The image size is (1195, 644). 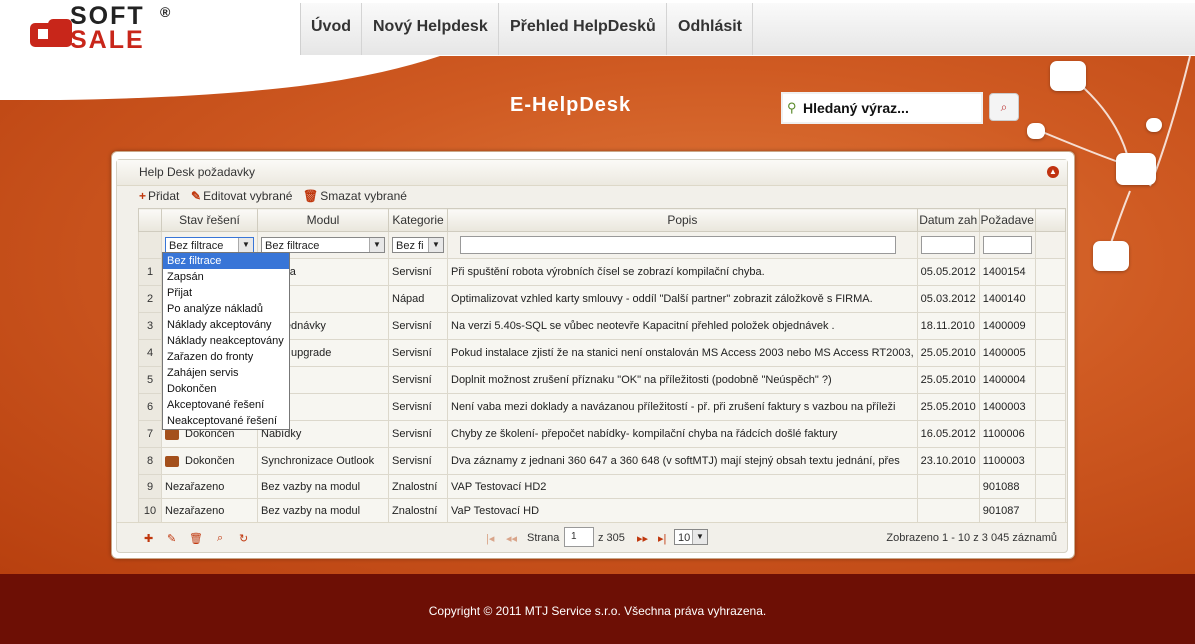 What do you see at coordinates (682, 220) in the screenshot?
I see `column-header-popis: Popis` at bounding box center [682, 220].